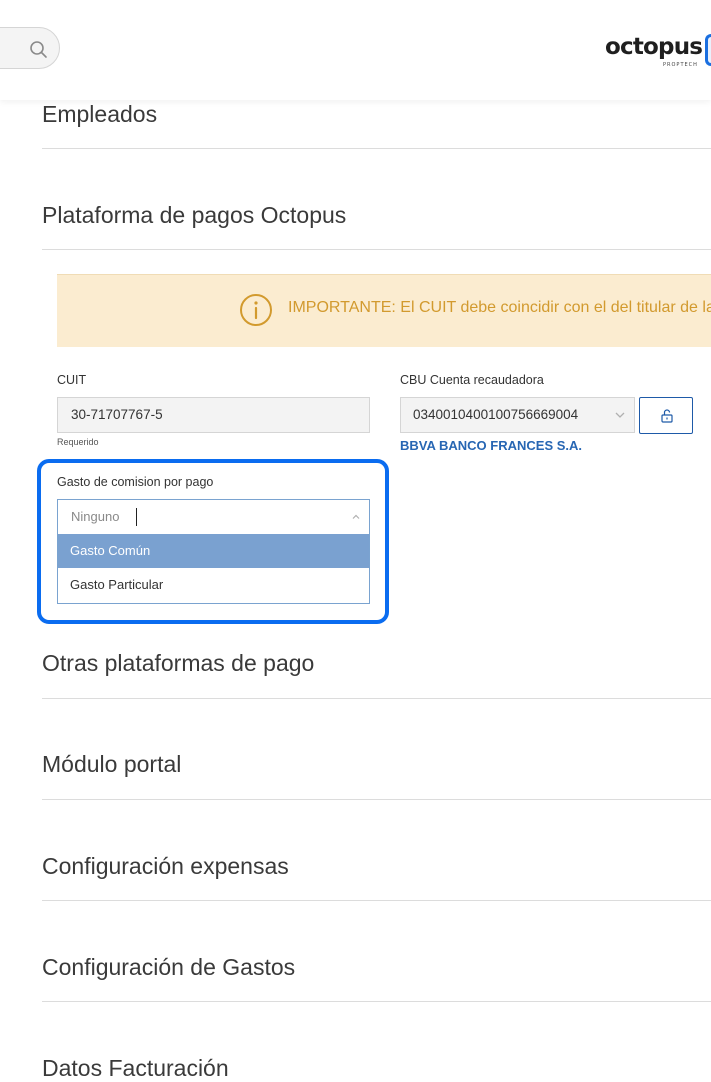 The height and width of the screenshot is (1082, 711). I want to click on section-datos-facturacion: Datos Facturación, so click(135, 1068).